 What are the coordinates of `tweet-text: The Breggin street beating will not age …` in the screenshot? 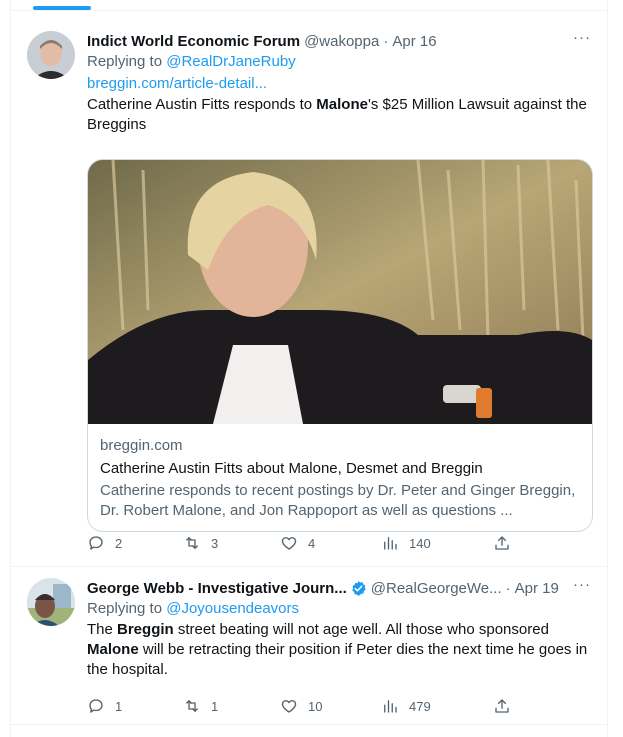 It's located at (339, 650).